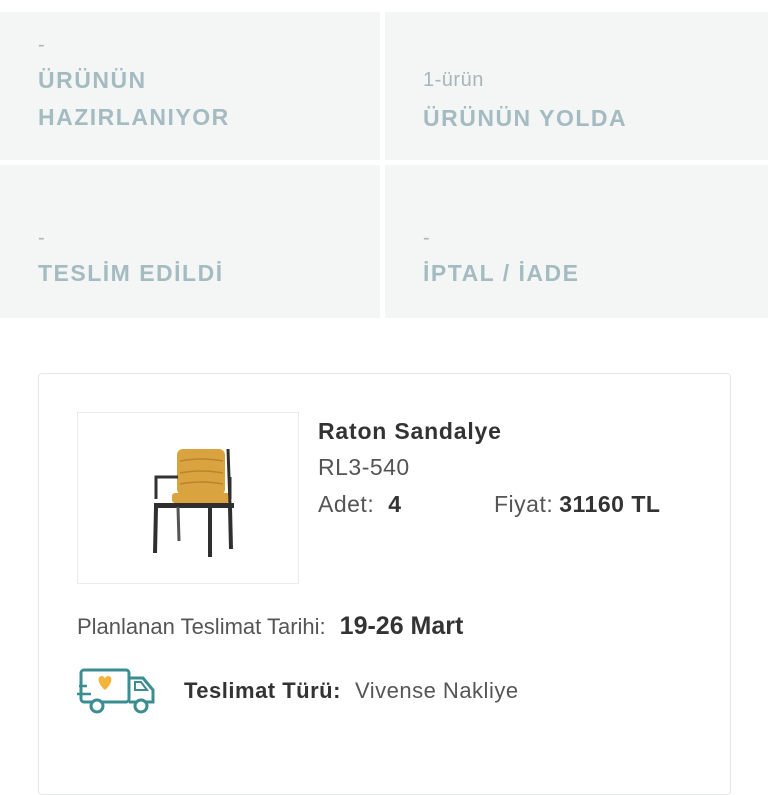  Describe the element at coordinates (453, 80) in the screenshot. I see `status-count: 1-ürün` at that location.